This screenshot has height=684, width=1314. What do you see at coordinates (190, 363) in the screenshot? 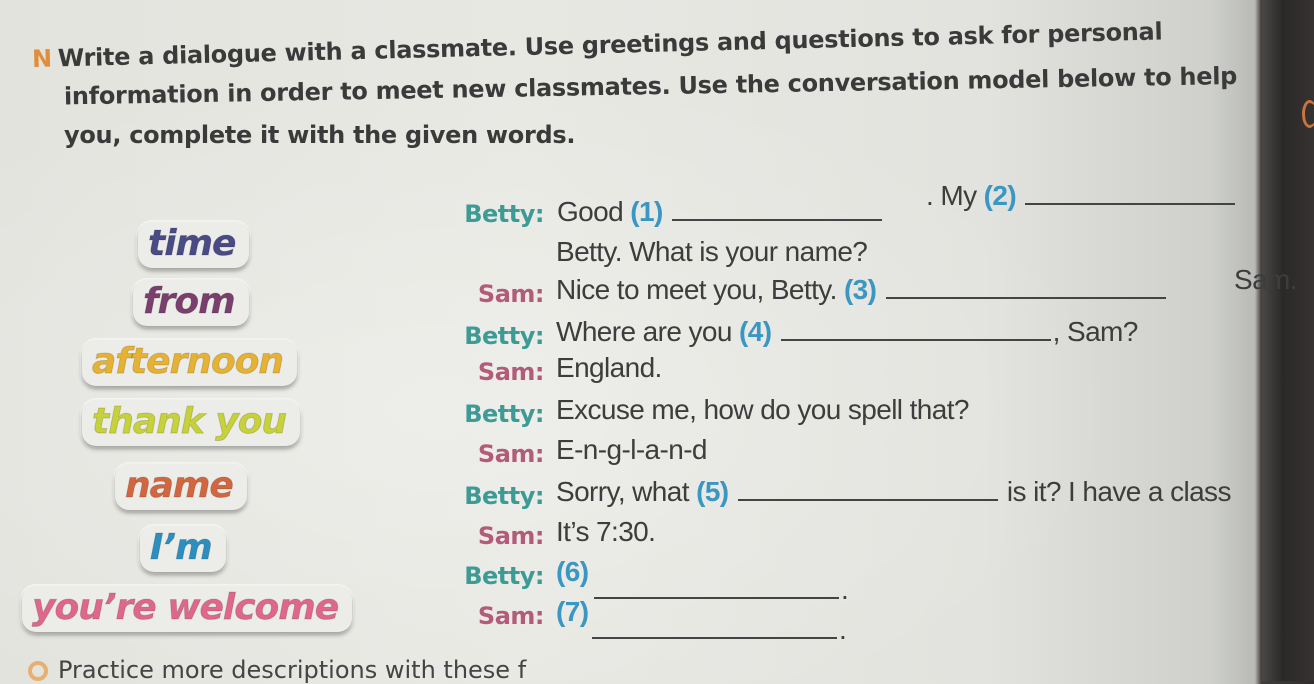
I see `word-chip-afternoon: afternoon` at bounding box center [190, 363].